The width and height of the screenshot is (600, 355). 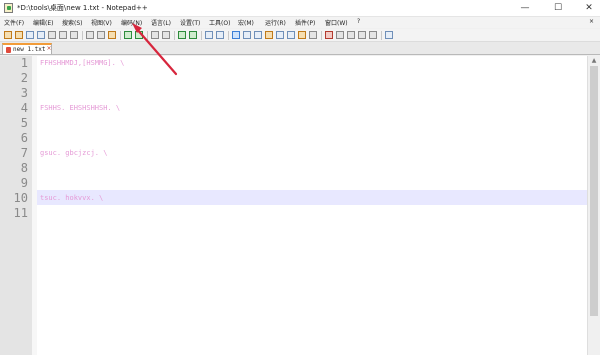 I want to click on menu-help: ?, so click(x=358, y=21).